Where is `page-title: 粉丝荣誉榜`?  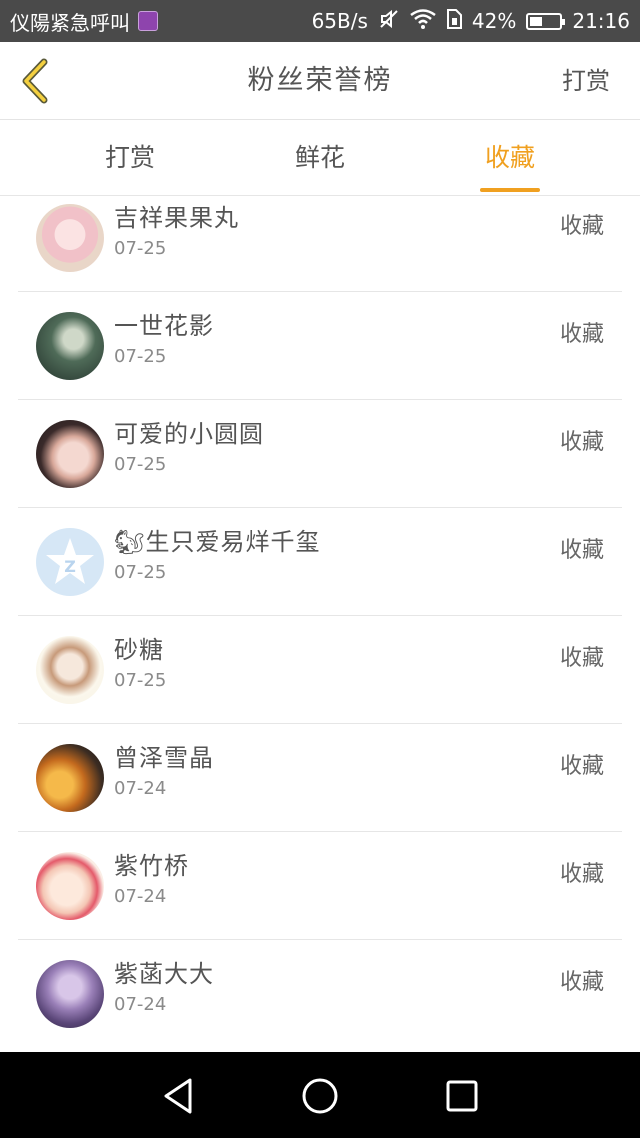 page-title: 粉丝荣誉榜 is located at coordinates (320, 80).